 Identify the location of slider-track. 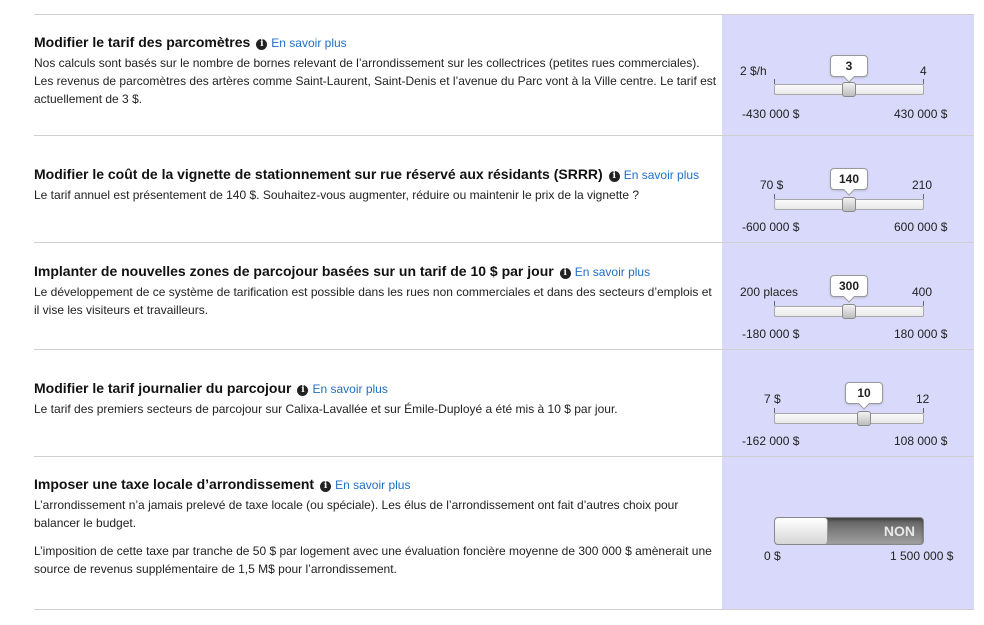
(849, 418).